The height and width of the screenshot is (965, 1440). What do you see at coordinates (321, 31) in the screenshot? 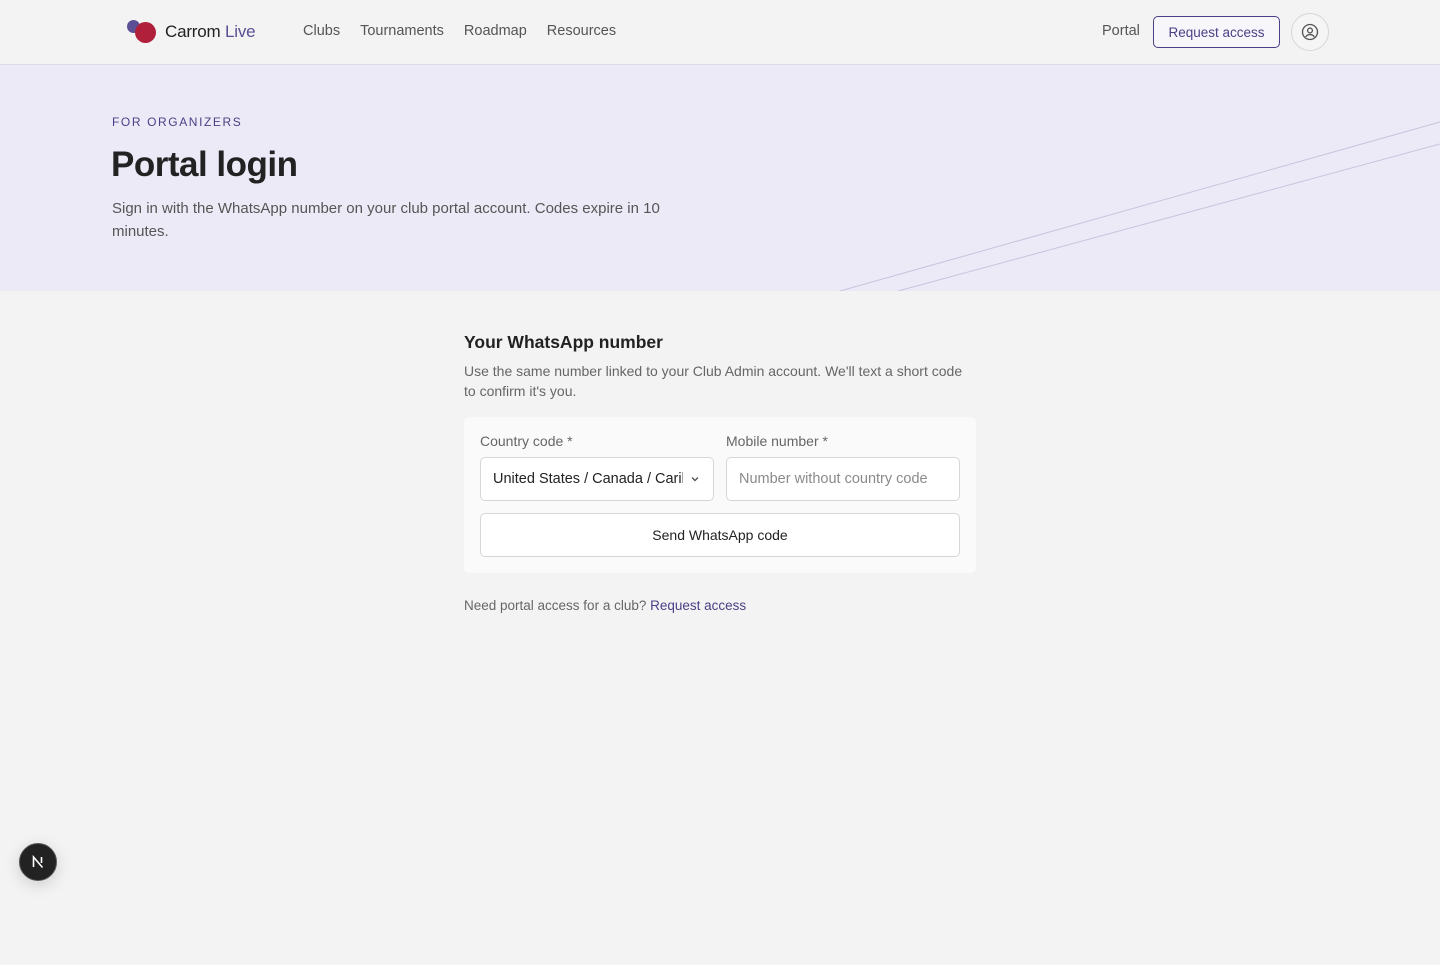
I see `nav-clubs: Clubs` at bounding box center [321, 31].